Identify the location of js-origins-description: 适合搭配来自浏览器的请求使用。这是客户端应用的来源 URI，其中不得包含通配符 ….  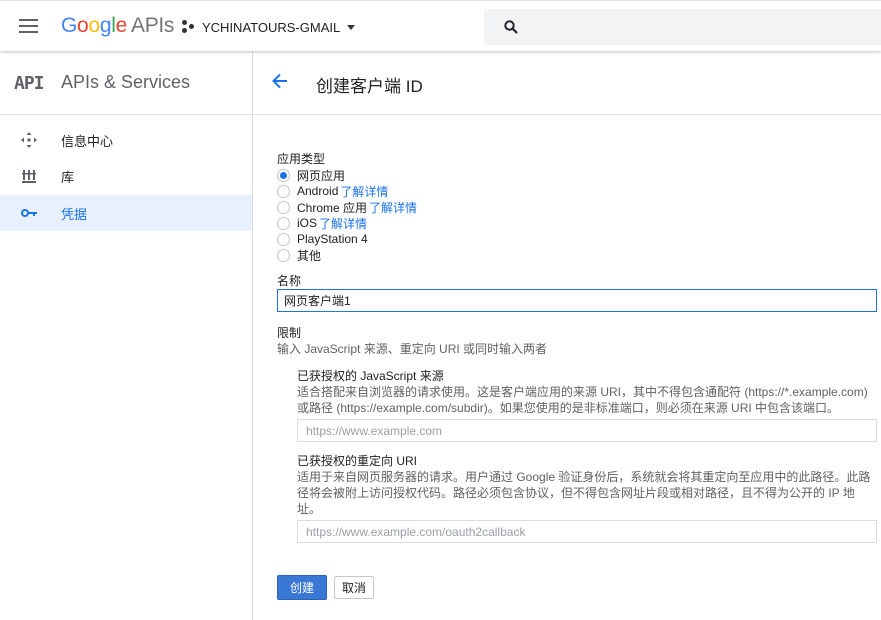
(582, 400).